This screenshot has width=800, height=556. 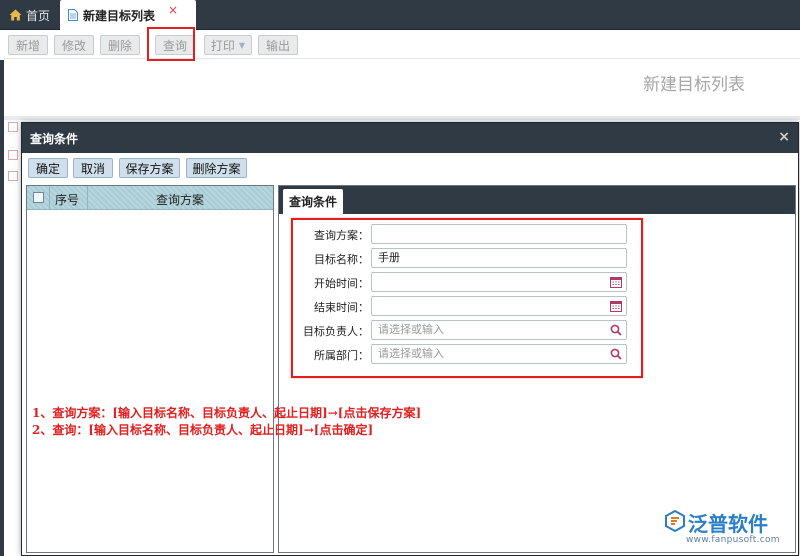 What do you see at coordinates (499, 306) in the screenshot?
I see `end-time-input` at bounding box center [499, 306].